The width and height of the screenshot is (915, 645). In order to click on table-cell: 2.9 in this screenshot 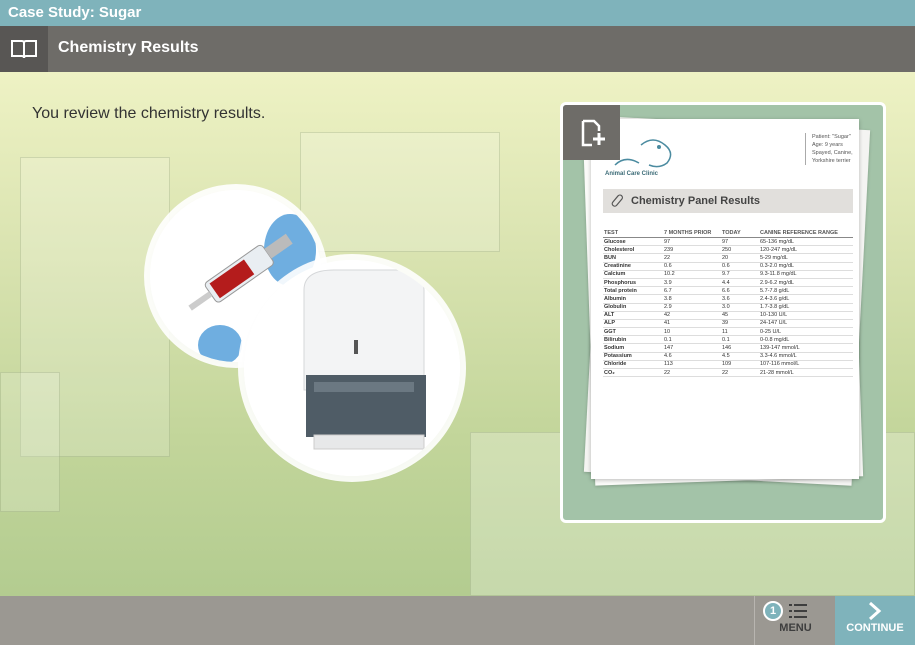, I will do `click(692, 307)`.